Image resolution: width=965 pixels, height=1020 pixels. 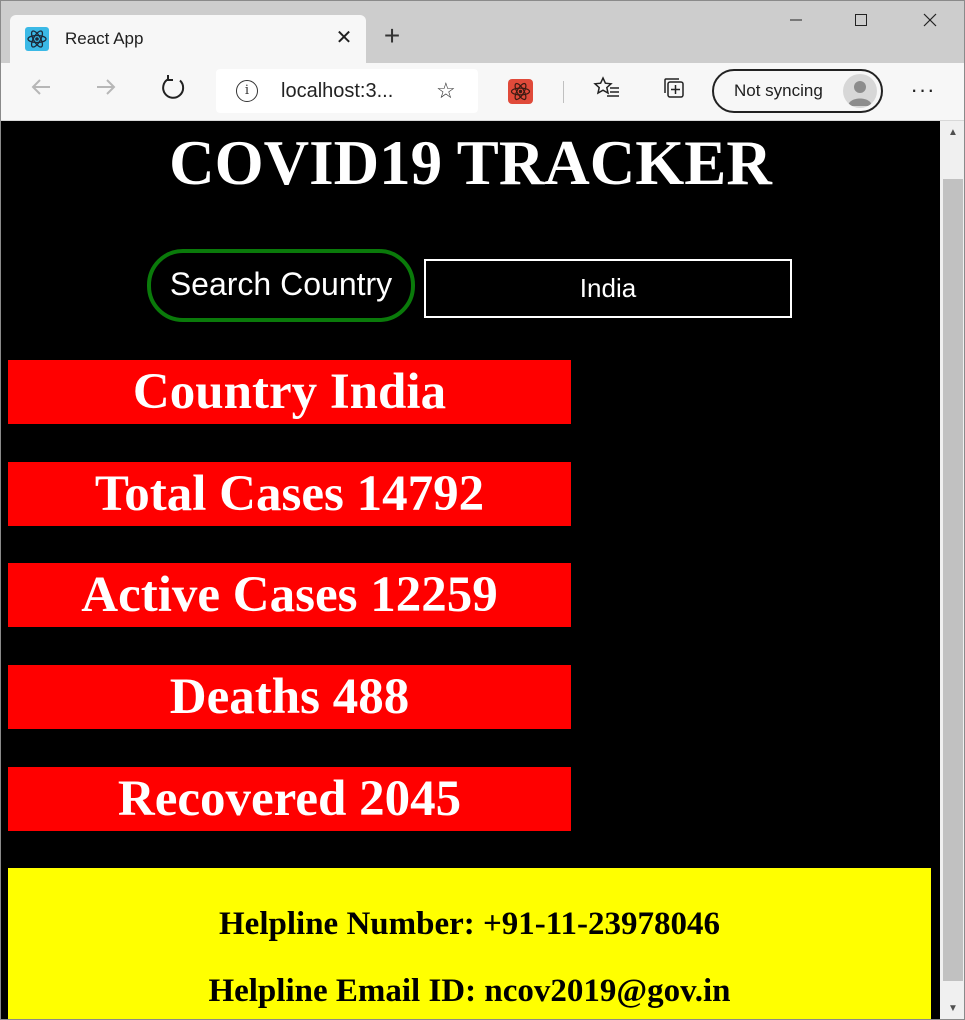 What do you see at coordinates (289, 799) in the screenshot?
I see `recovered-stat: Recovered 2045` at bounding box center [289, 799].